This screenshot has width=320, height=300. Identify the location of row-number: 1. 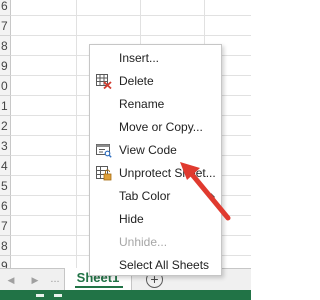
(5, 106).